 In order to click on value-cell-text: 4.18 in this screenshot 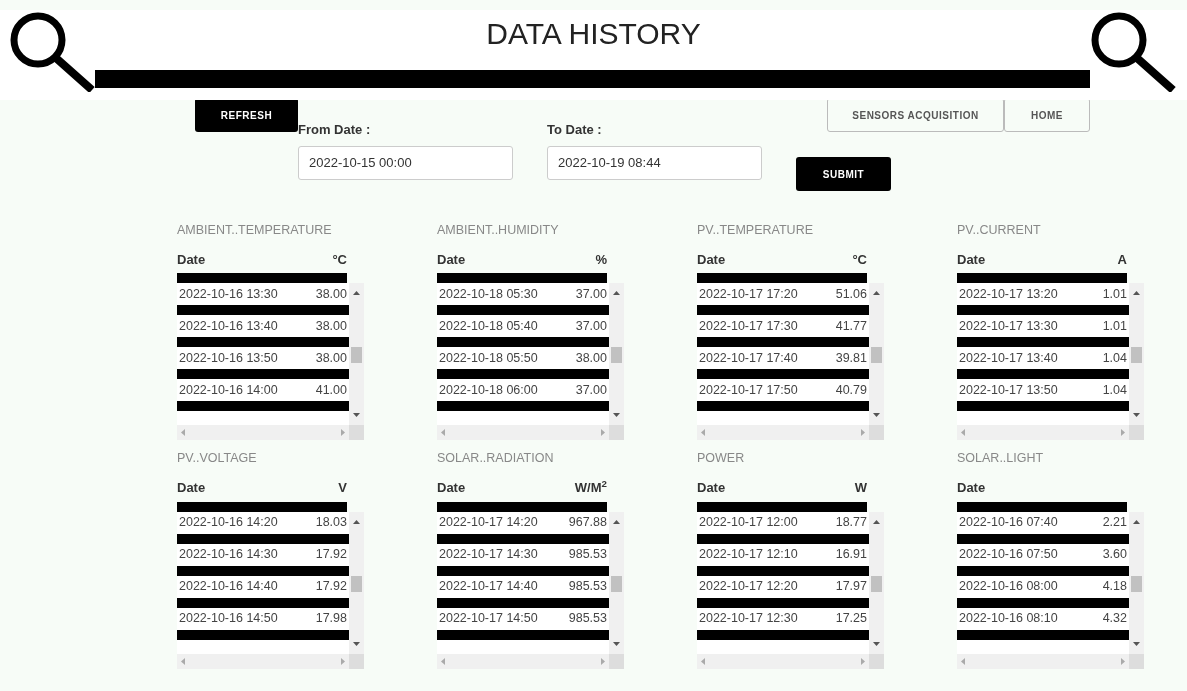, I will do `click(1114, 587)`.